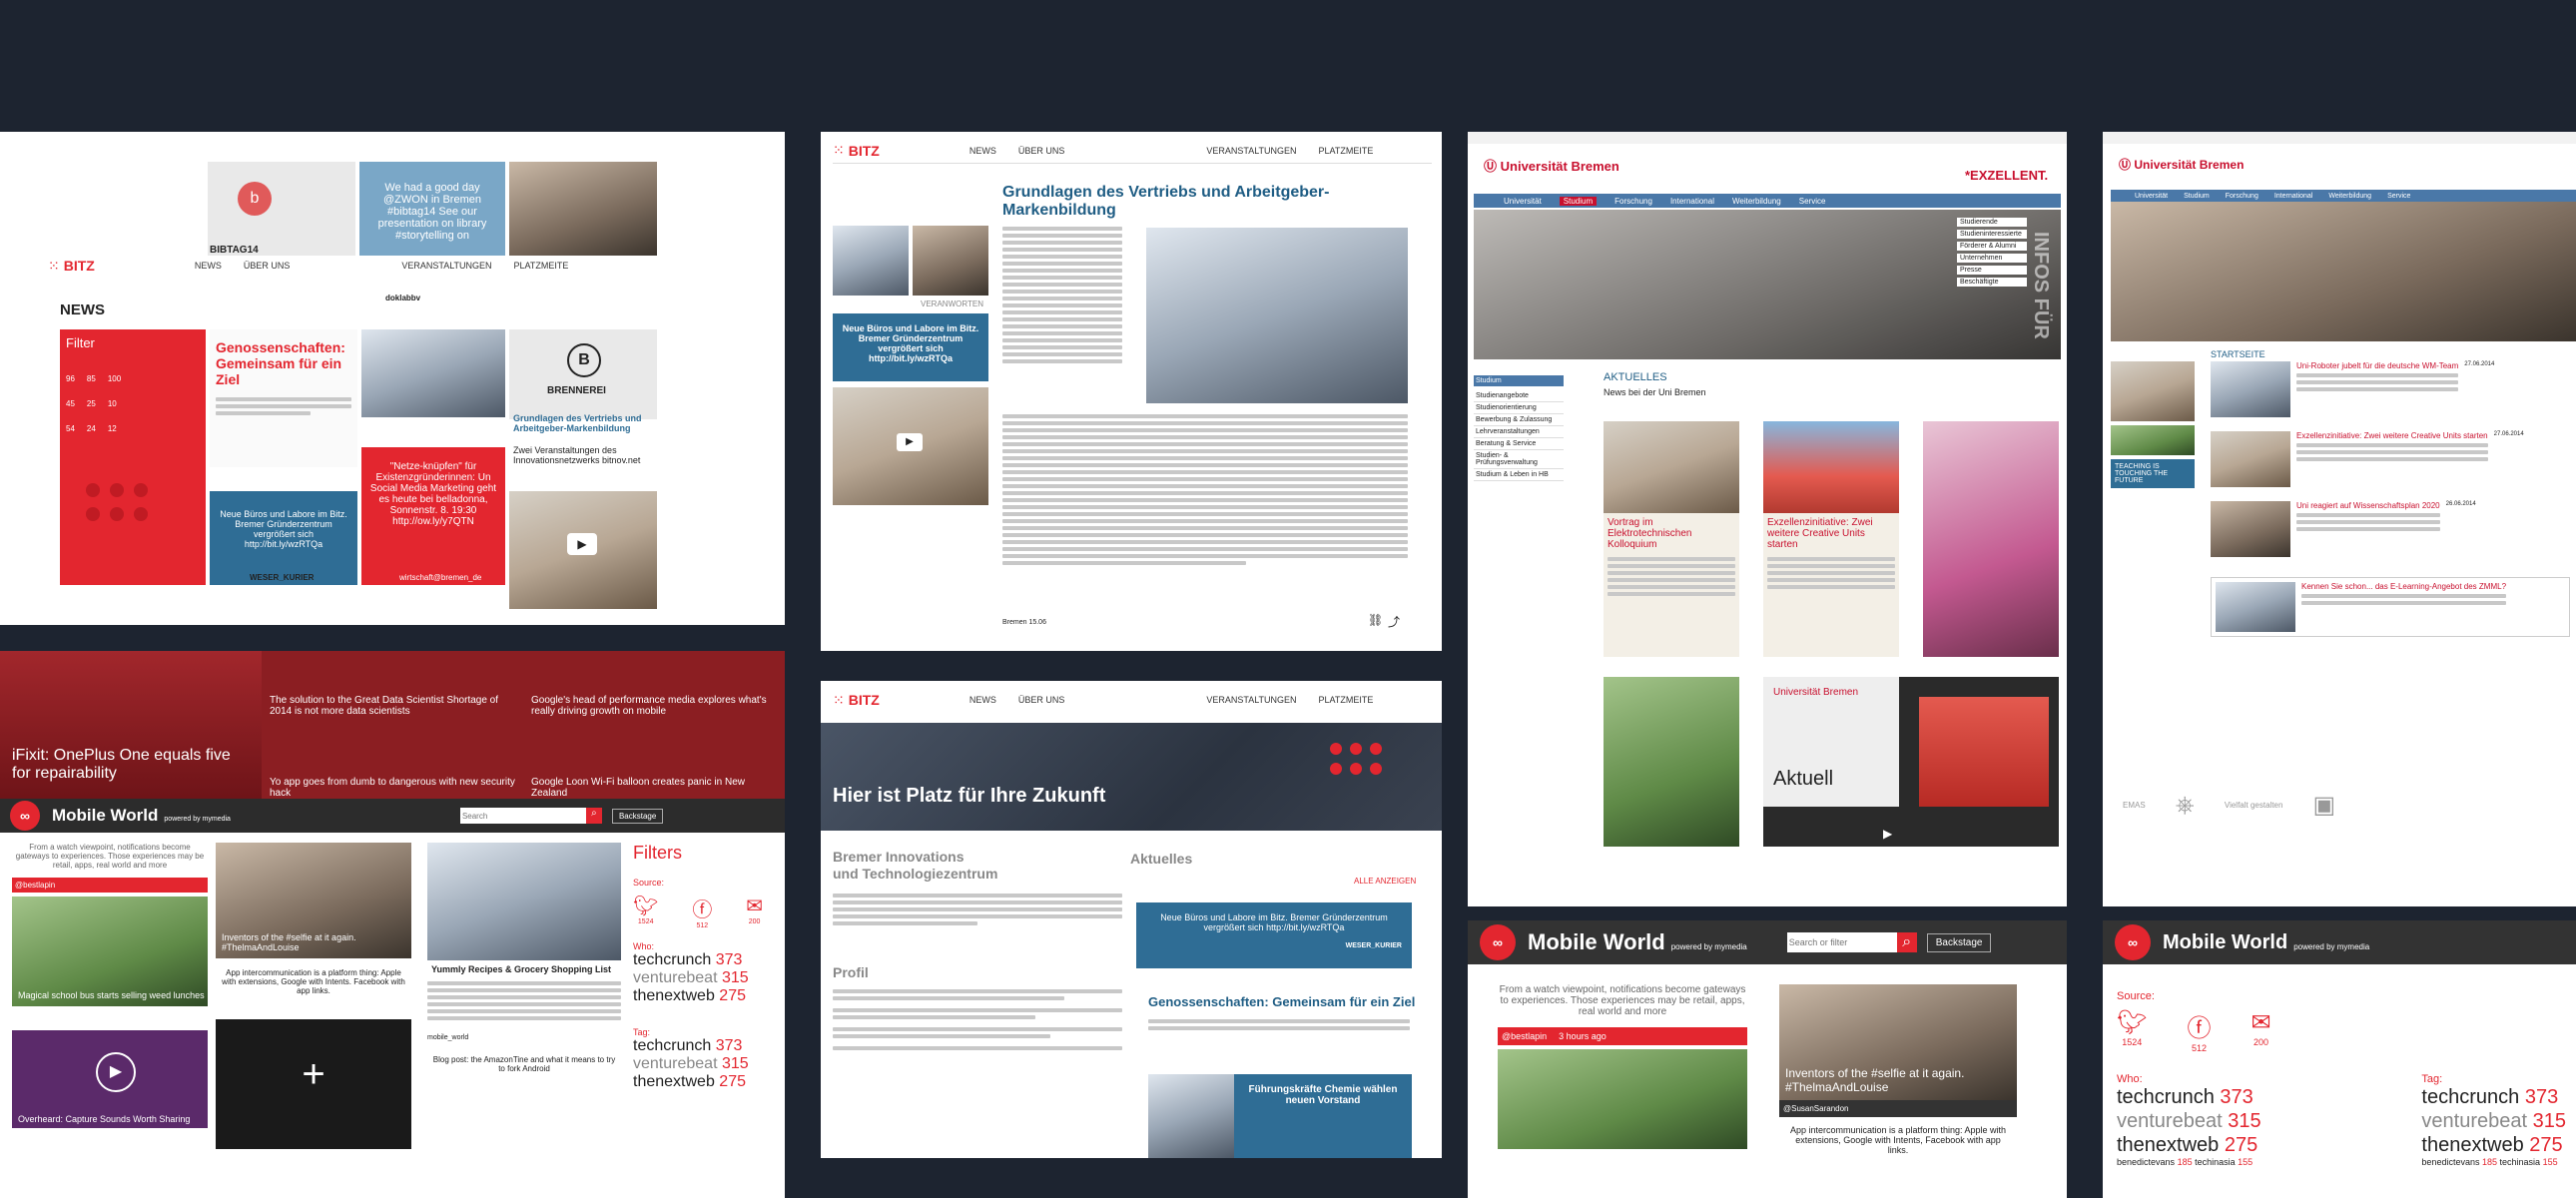  Describe the element at coordinates (91, 428) in the screenshot. I see `filter-stat: 24` at that location.